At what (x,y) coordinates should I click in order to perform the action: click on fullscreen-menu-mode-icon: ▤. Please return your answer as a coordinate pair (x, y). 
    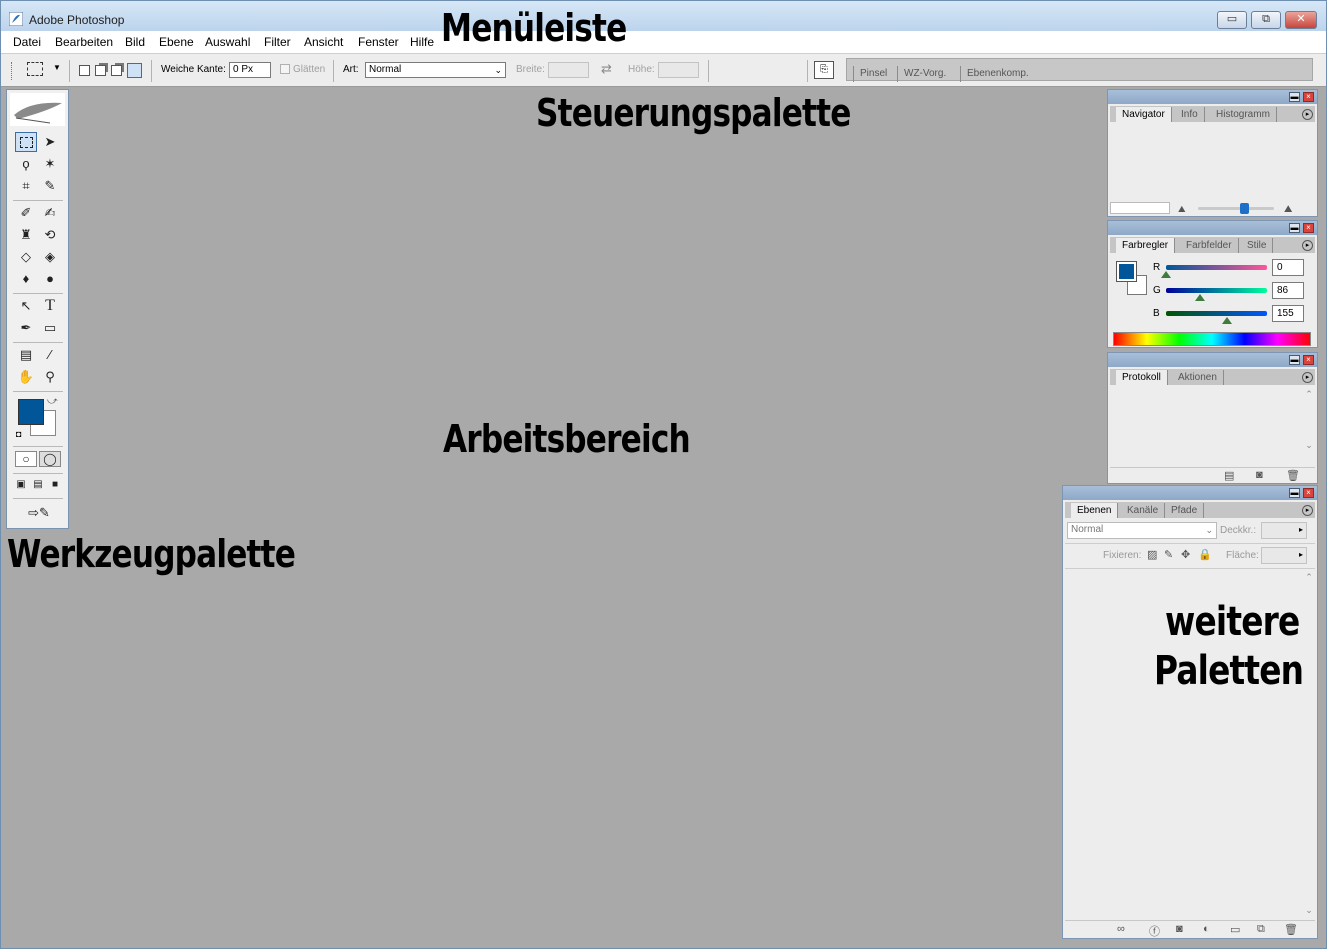
    Looking at the image, I should click on (38, 485).